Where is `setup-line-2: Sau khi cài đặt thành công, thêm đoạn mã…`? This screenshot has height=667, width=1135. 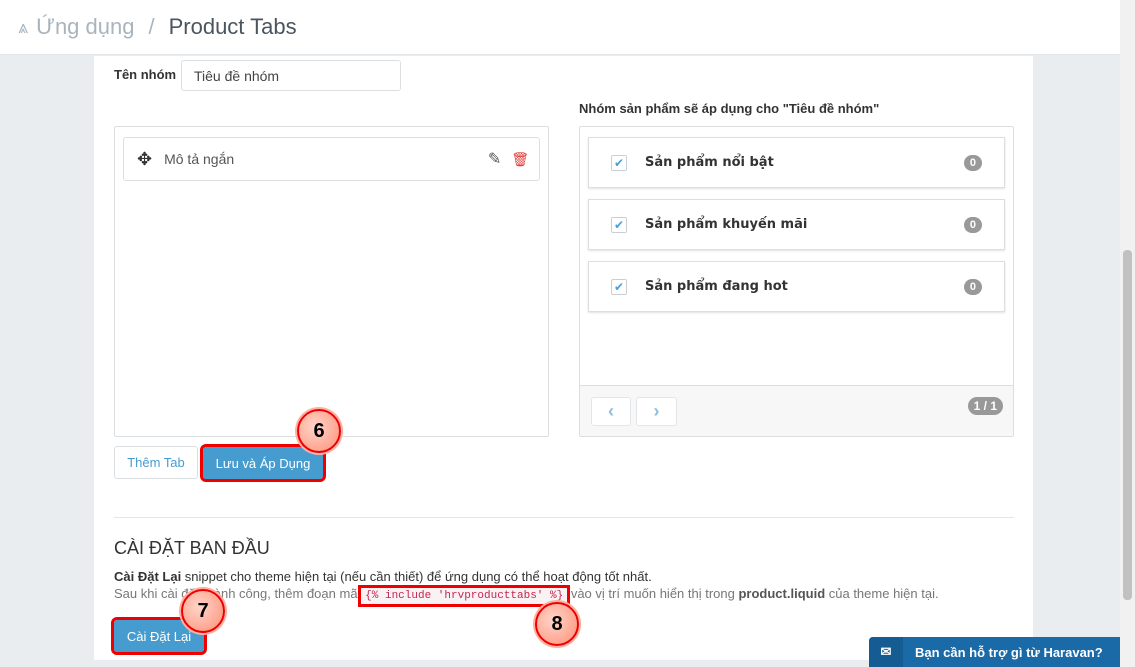 setup-line-2: Sau khi cài đặt thành công, thêm đoạn mã… is located at coordinates (526, 596).